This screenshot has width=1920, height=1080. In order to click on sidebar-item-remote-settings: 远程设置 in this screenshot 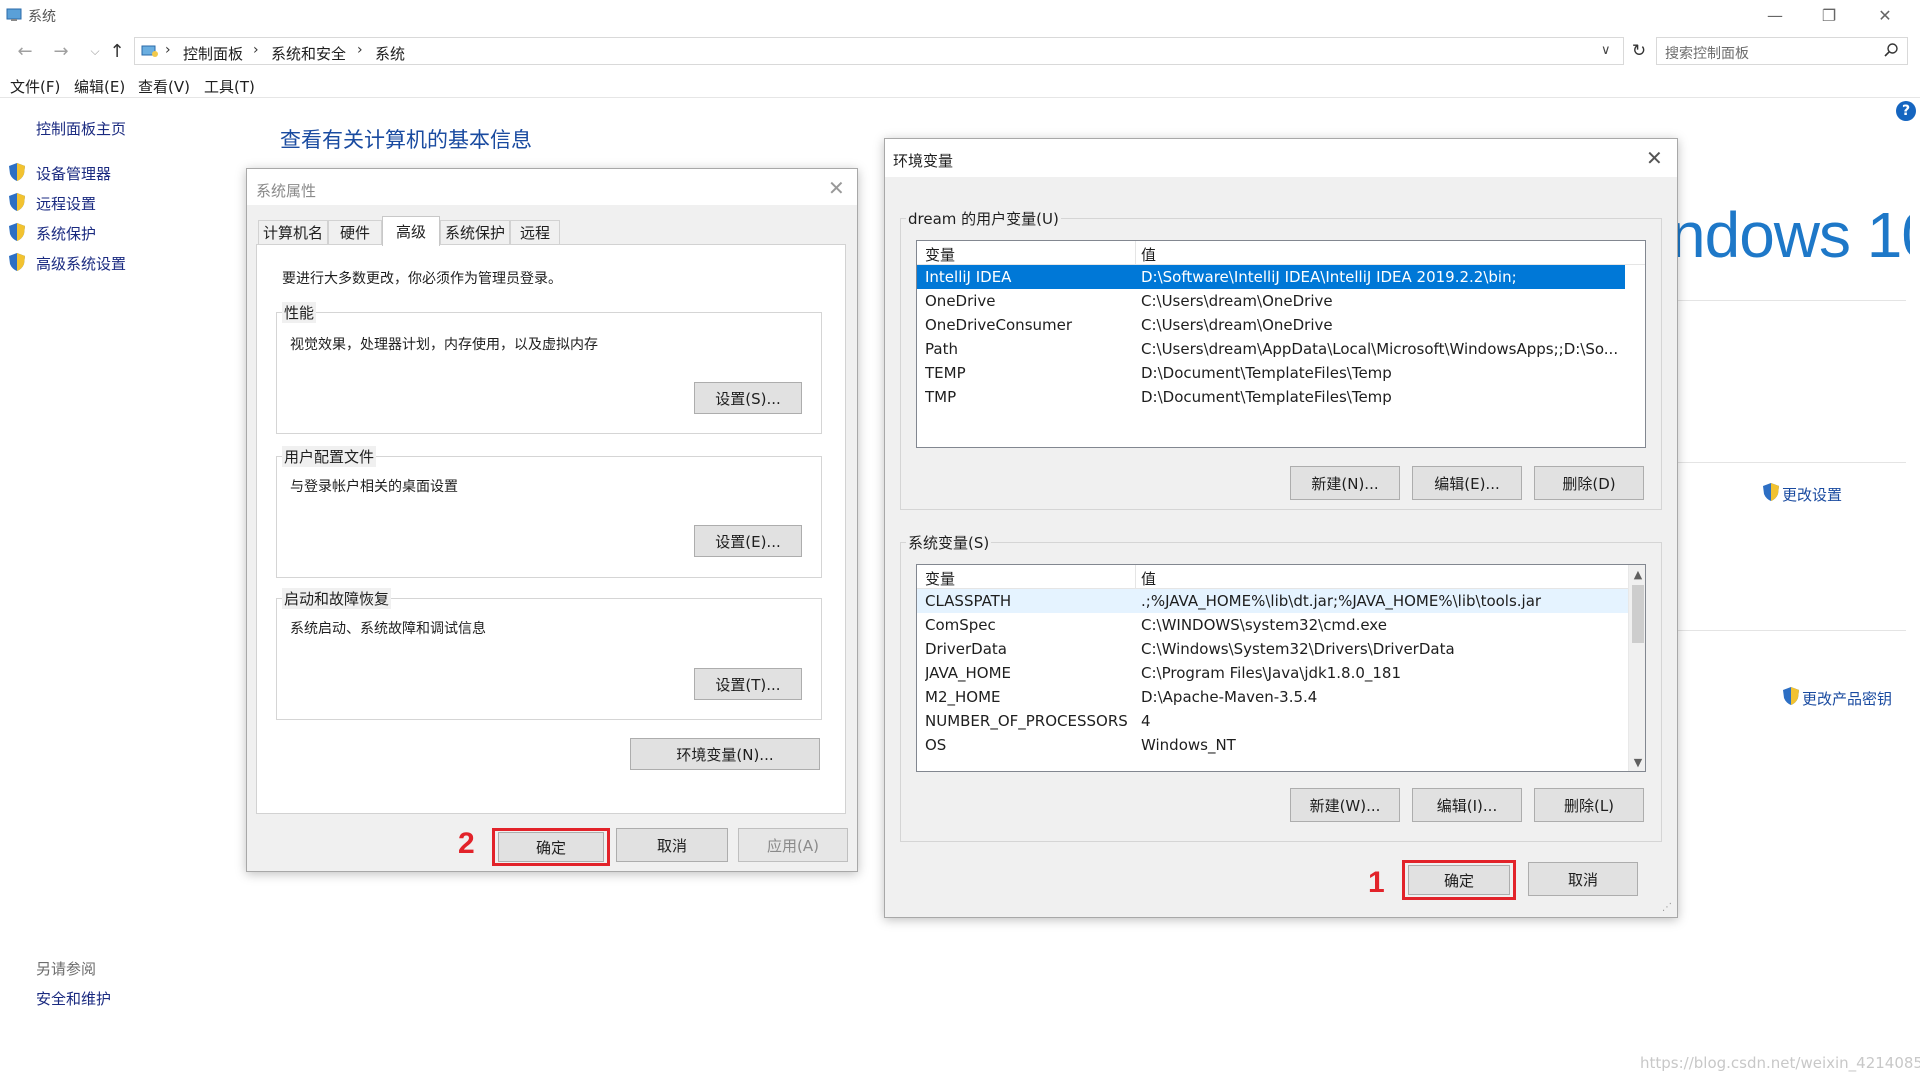, I will do `click(66, 203)`.